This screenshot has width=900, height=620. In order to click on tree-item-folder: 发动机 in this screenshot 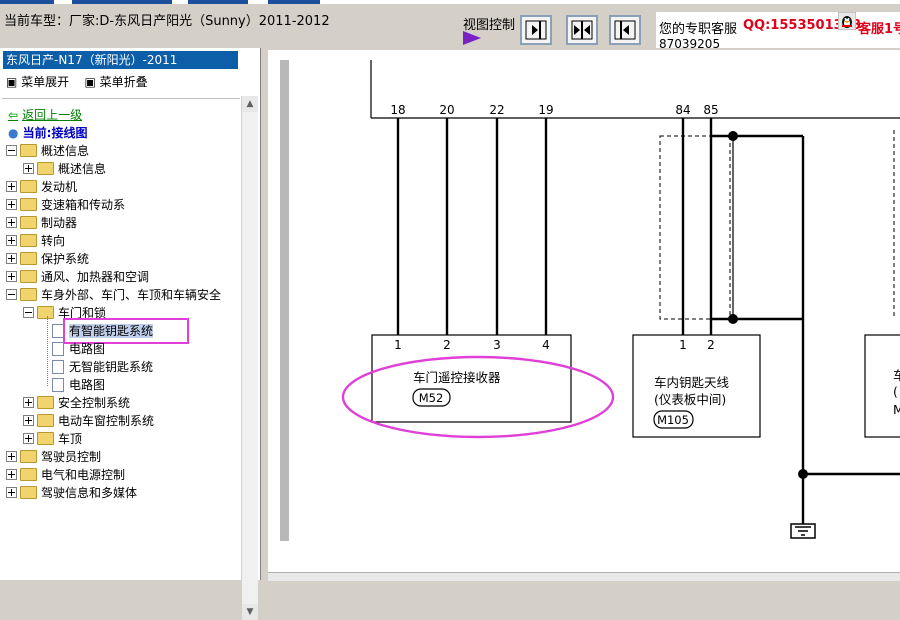, I will do `click(41, 187)`.